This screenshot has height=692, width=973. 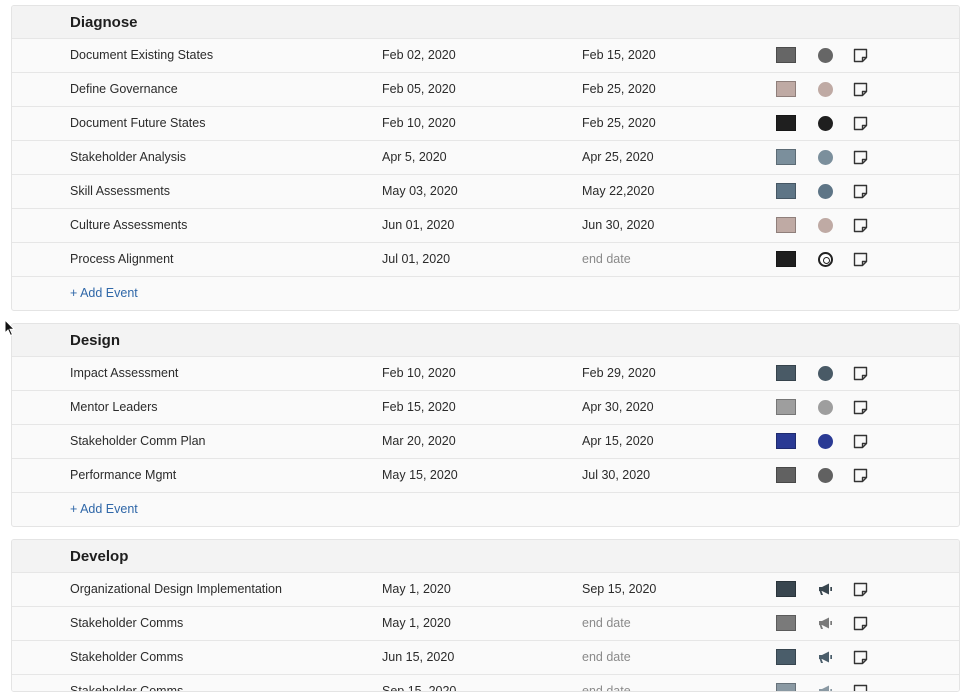 What do you see at coordinates (128, 157) in the screenshot?
I see `event-name: Stakeholder Analysis` at bounding box center [128, 157].